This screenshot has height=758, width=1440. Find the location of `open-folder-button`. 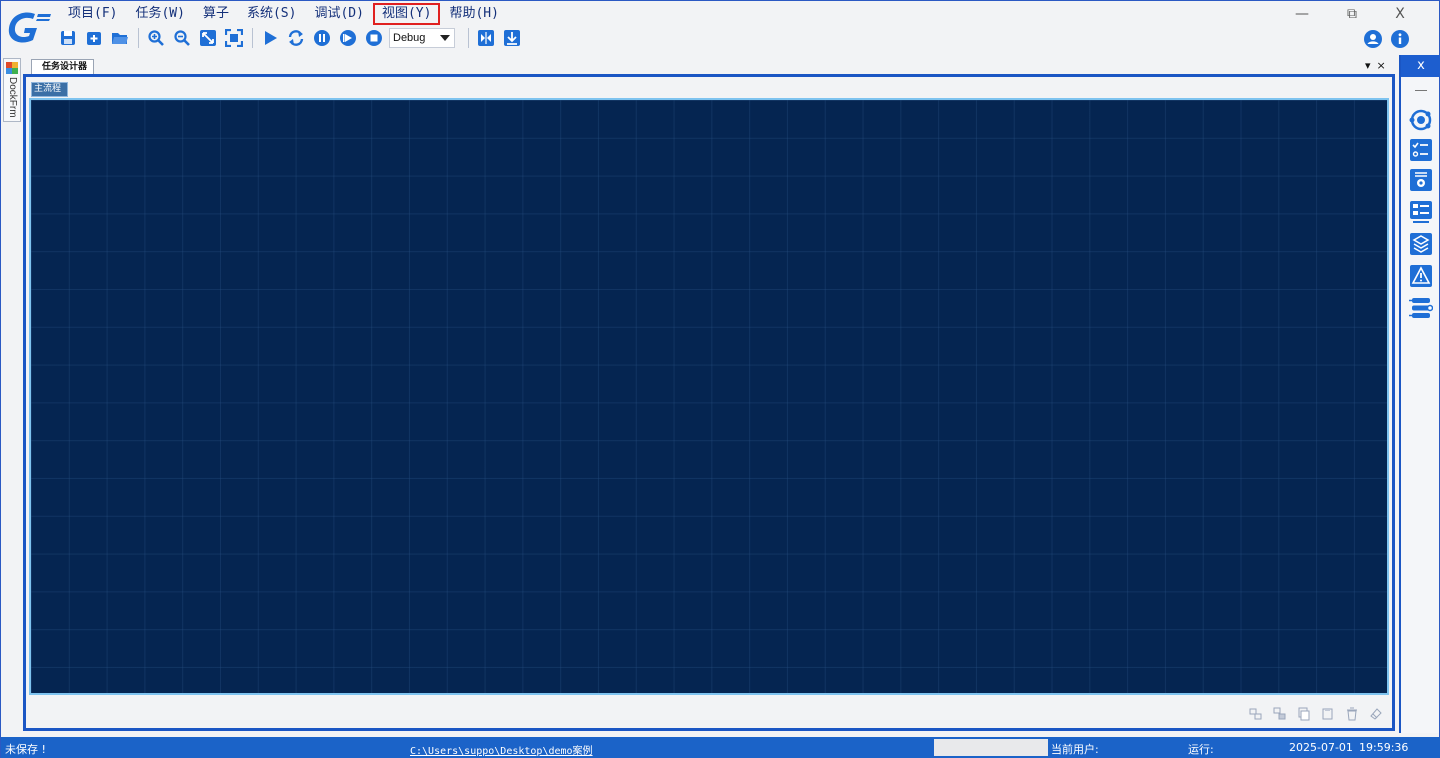

open-folder-button is located at coordinates (120, 38).